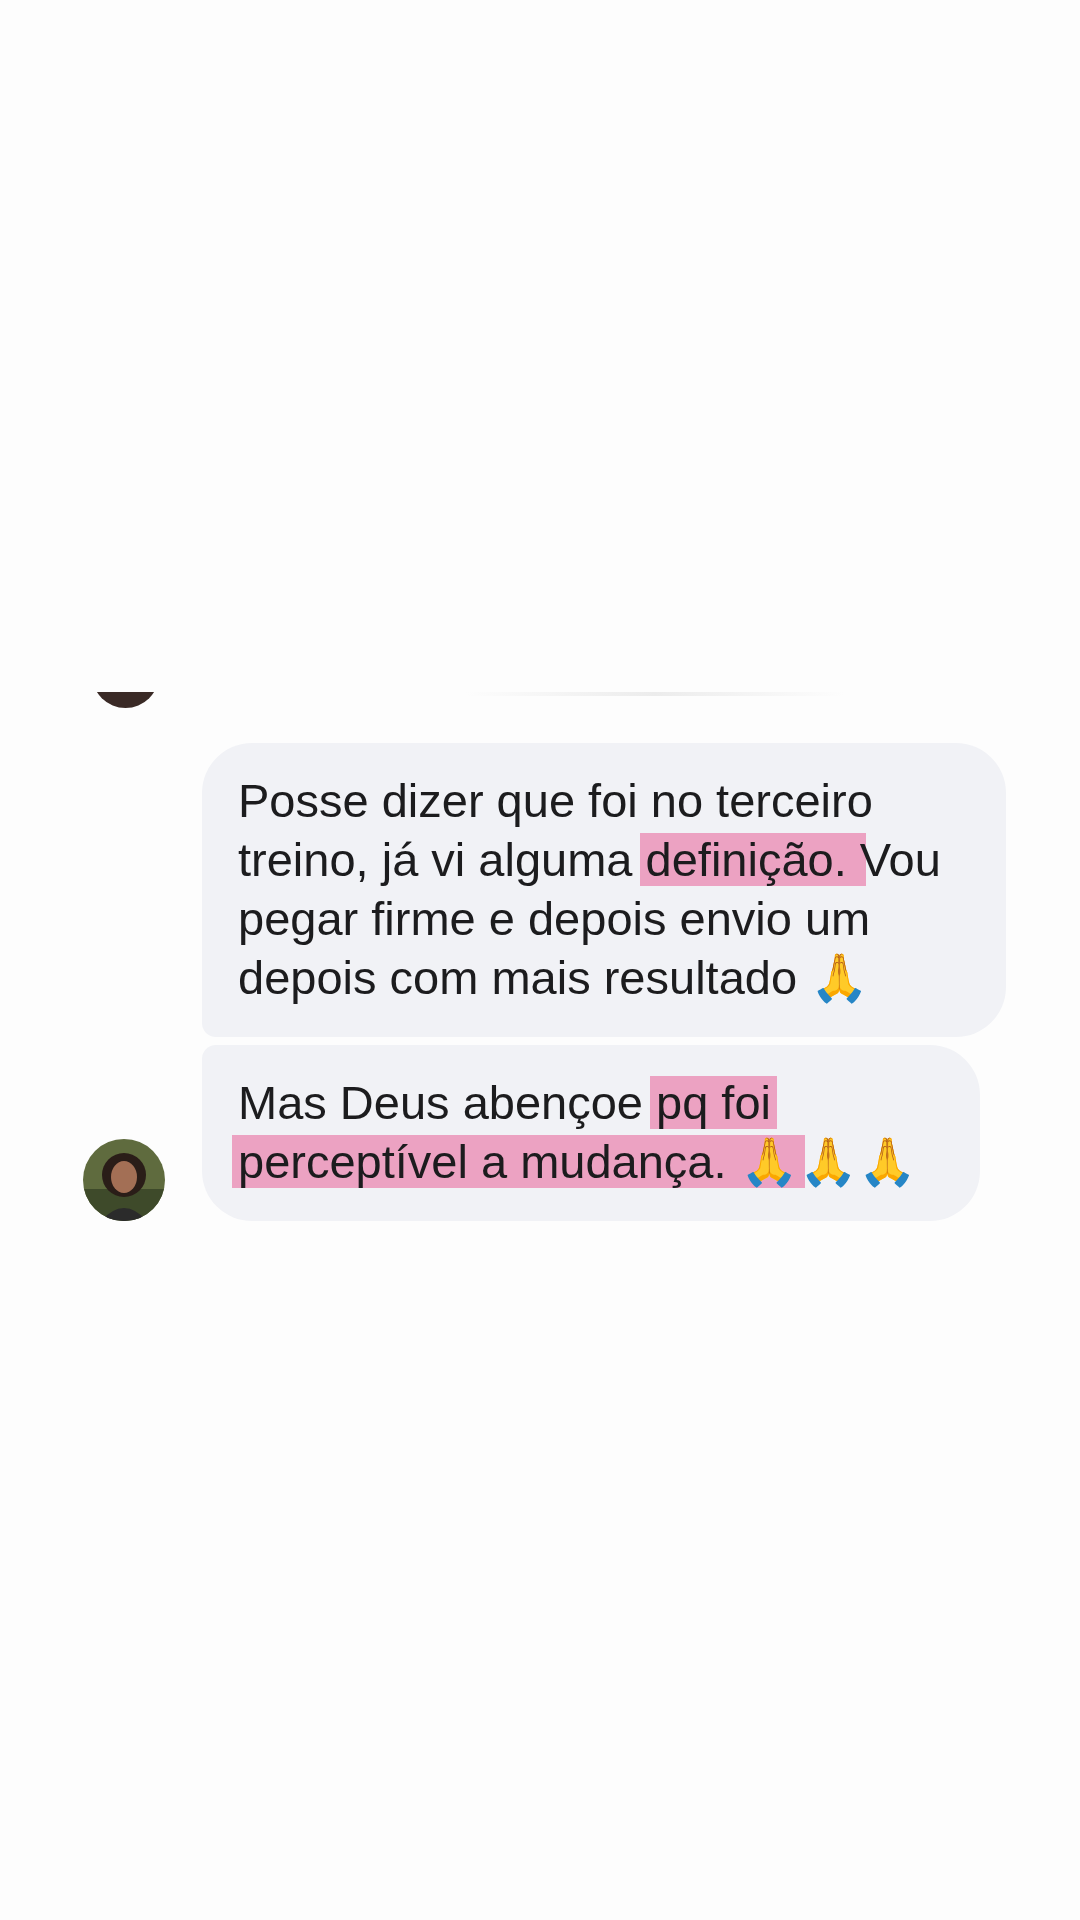 This screenshot has width=1080, height=1920. I want to click on message-bubble: Mas Deus abençoe pq foi perceptível a mudança. 🙏🙏🙏, so click(591, 1133).